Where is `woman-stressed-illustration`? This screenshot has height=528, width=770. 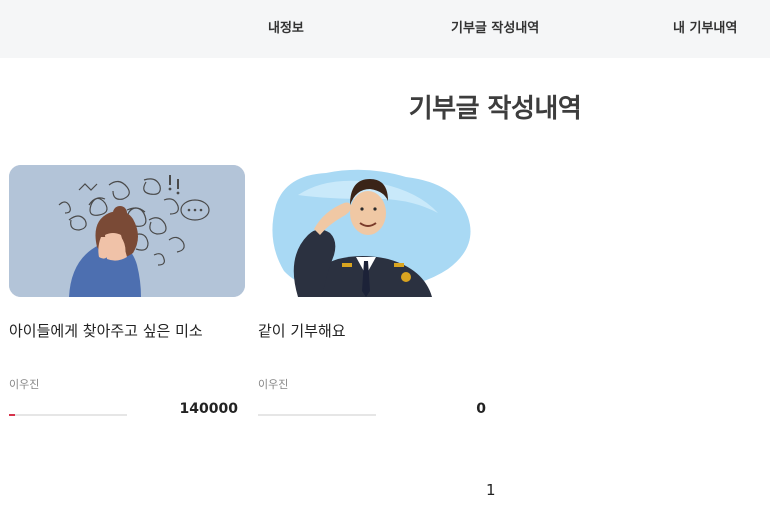 woman-stressed-illustration is located at coordinates (127, 231).